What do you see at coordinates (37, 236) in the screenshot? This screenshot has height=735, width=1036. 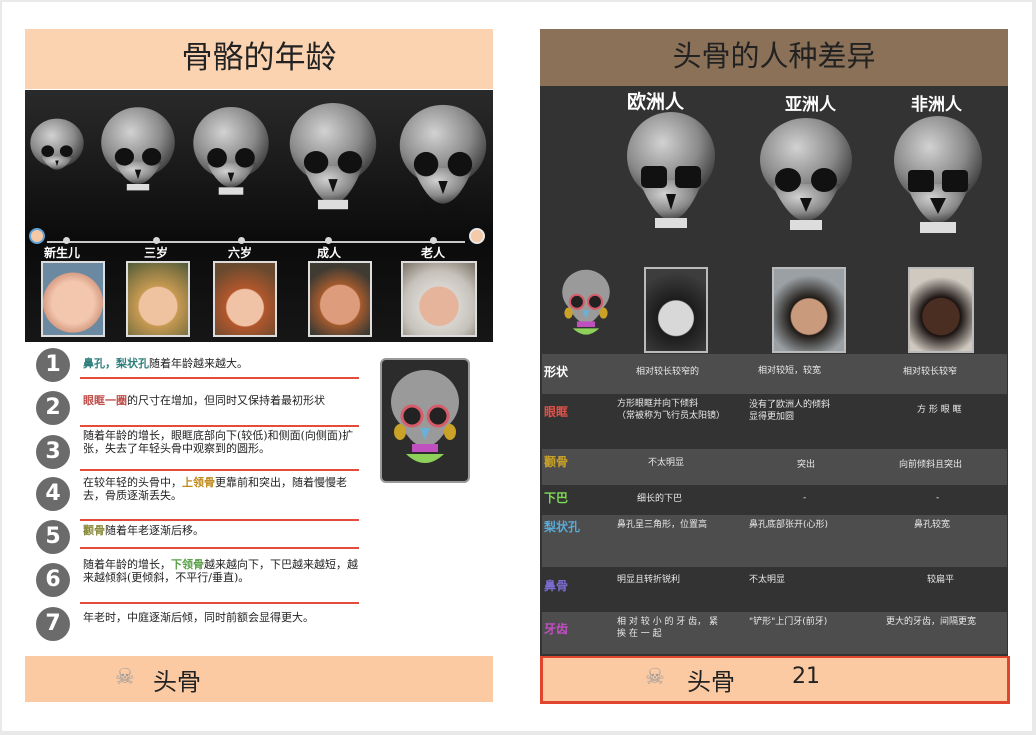 I see `baby-icon` at bounding box center [37, 236].